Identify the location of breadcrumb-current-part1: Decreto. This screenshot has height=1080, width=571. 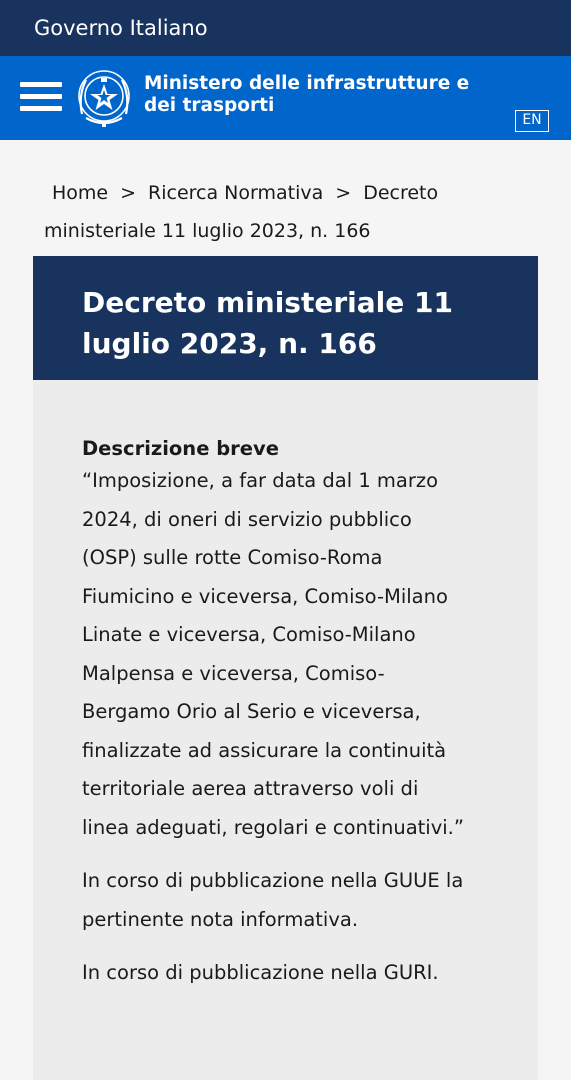
(401, 193).